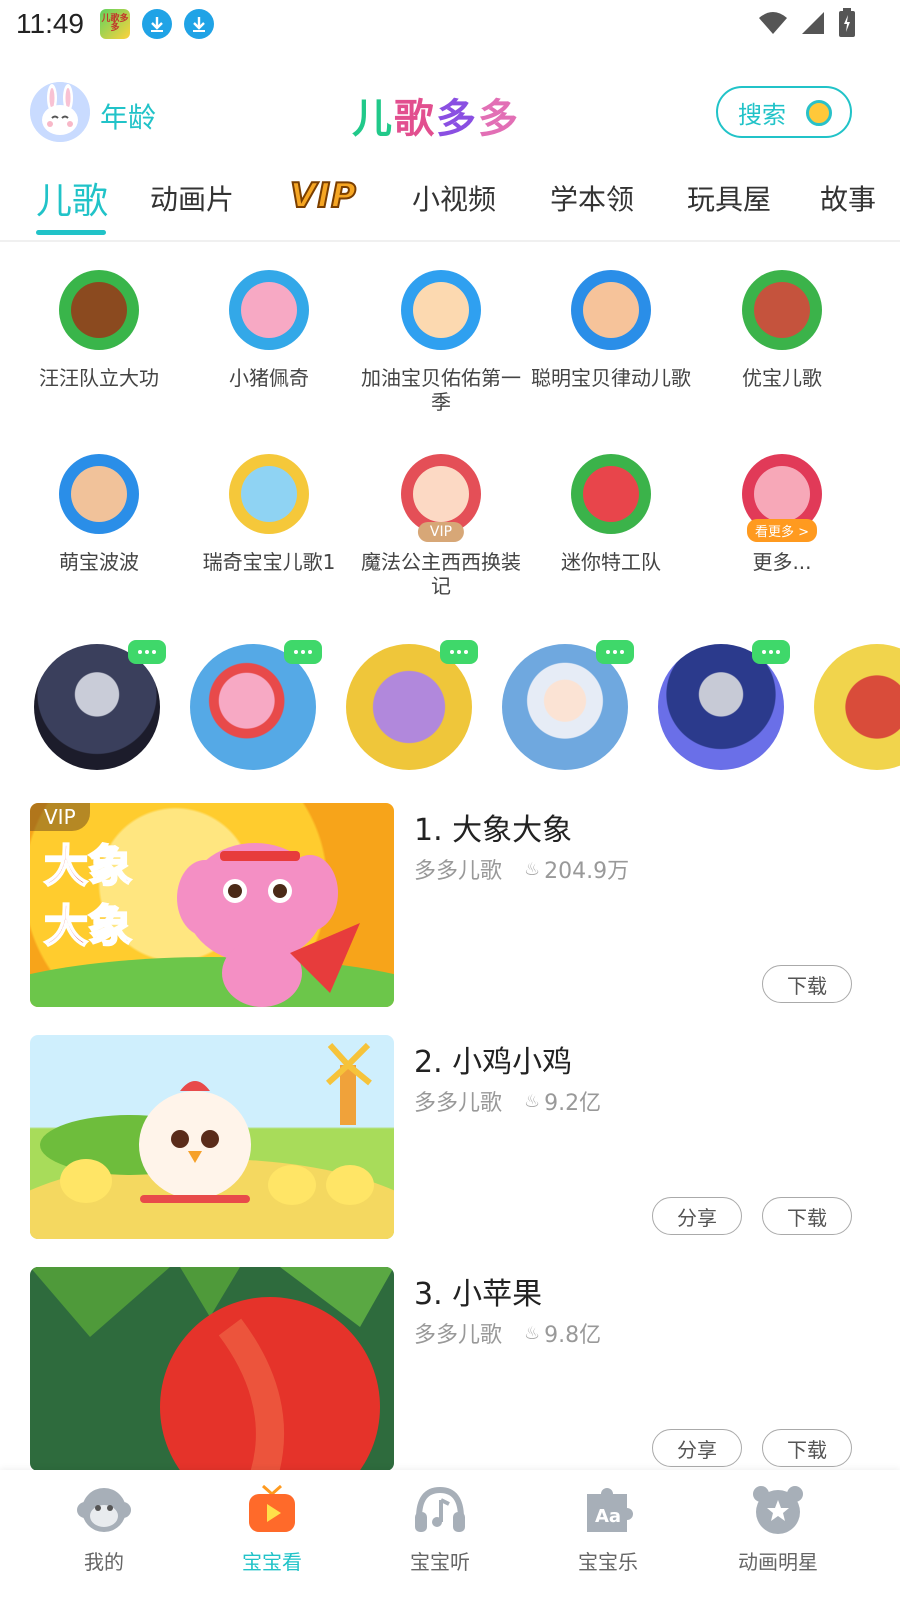 This screenshot has height=1600, width=900. I want to click on fox-girl-icon, so click(782, 310).